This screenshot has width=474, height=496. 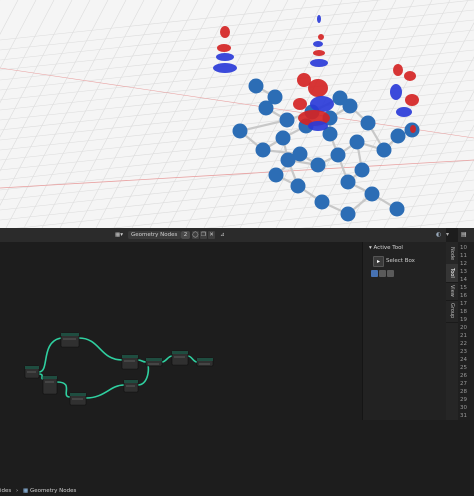 I want to click on group-output-node, so click(x=205, y=362).